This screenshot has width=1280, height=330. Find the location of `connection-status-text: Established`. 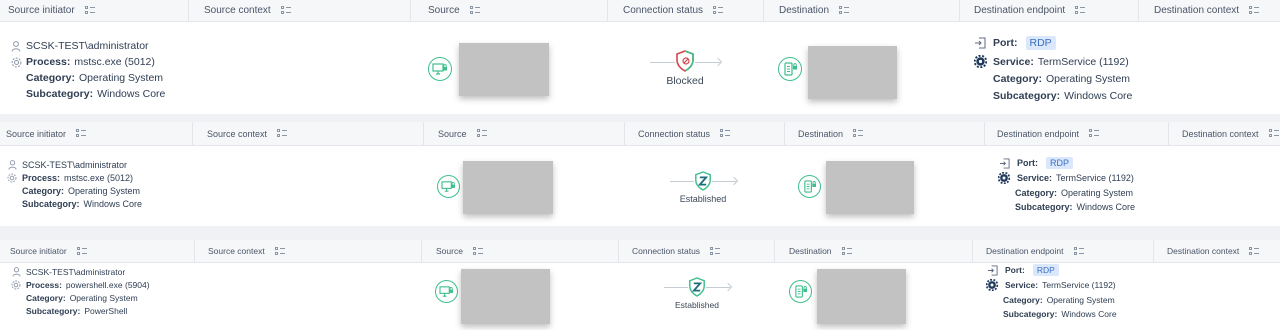

connection-status-text: Established is located at coordinates (697, 305).